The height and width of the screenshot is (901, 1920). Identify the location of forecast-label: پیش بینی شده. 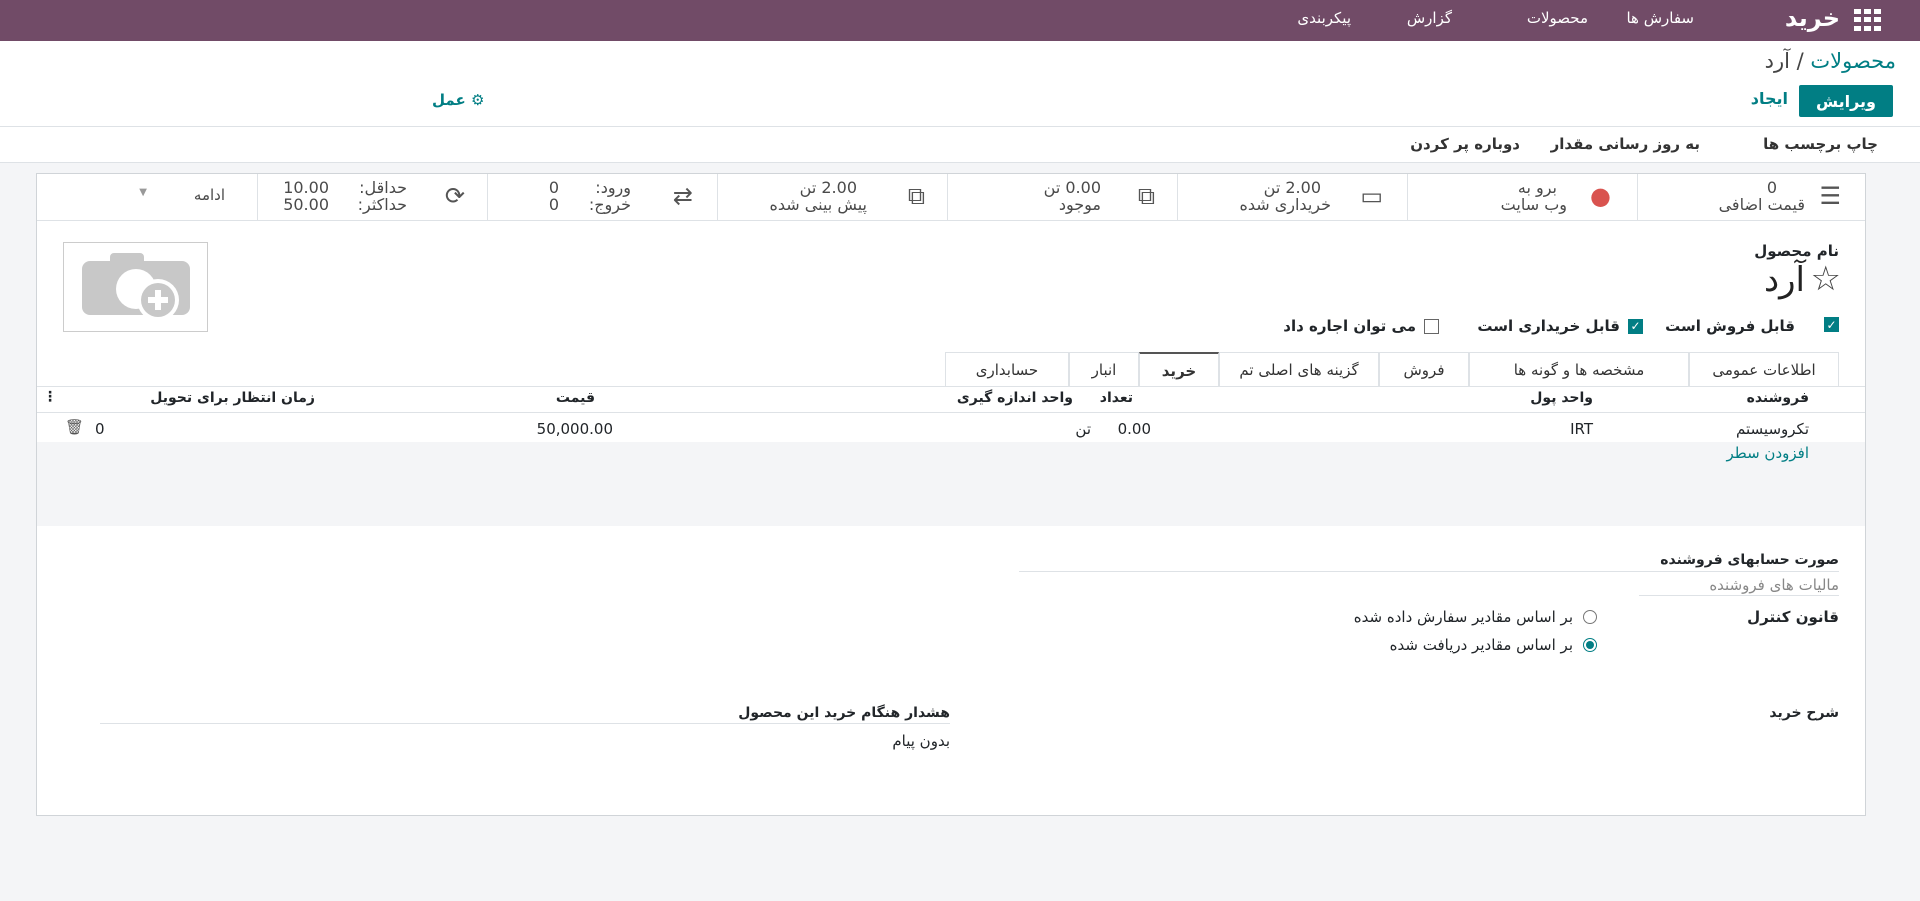
(818, 204).